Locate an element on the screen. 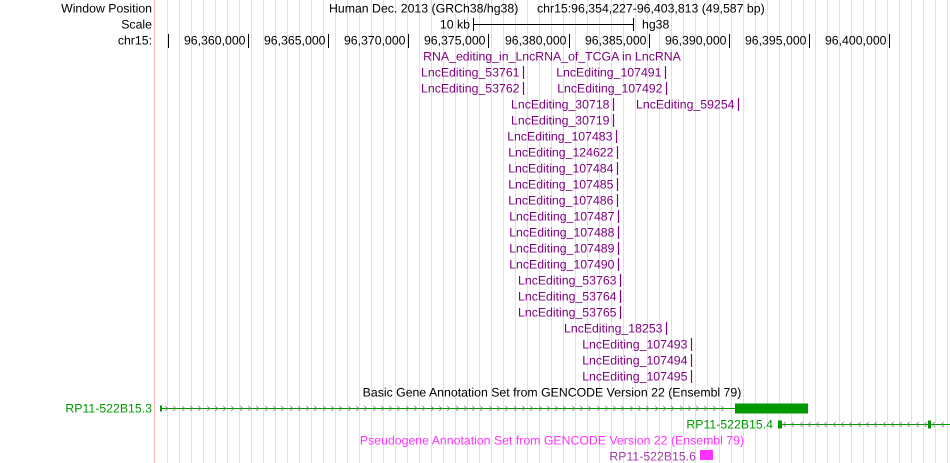 The height and width of the screenshot is (463, 950). feature-label: LncEditing_53763 is located at coordinates (567, 281).